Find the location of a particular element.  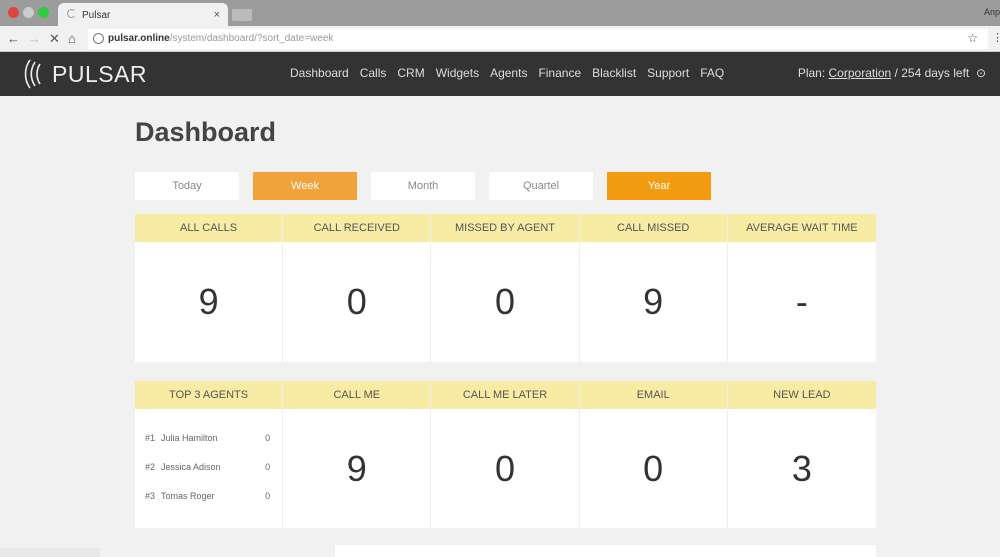

pulsar-logo: PULSAR is located at coordinates (85, 74).